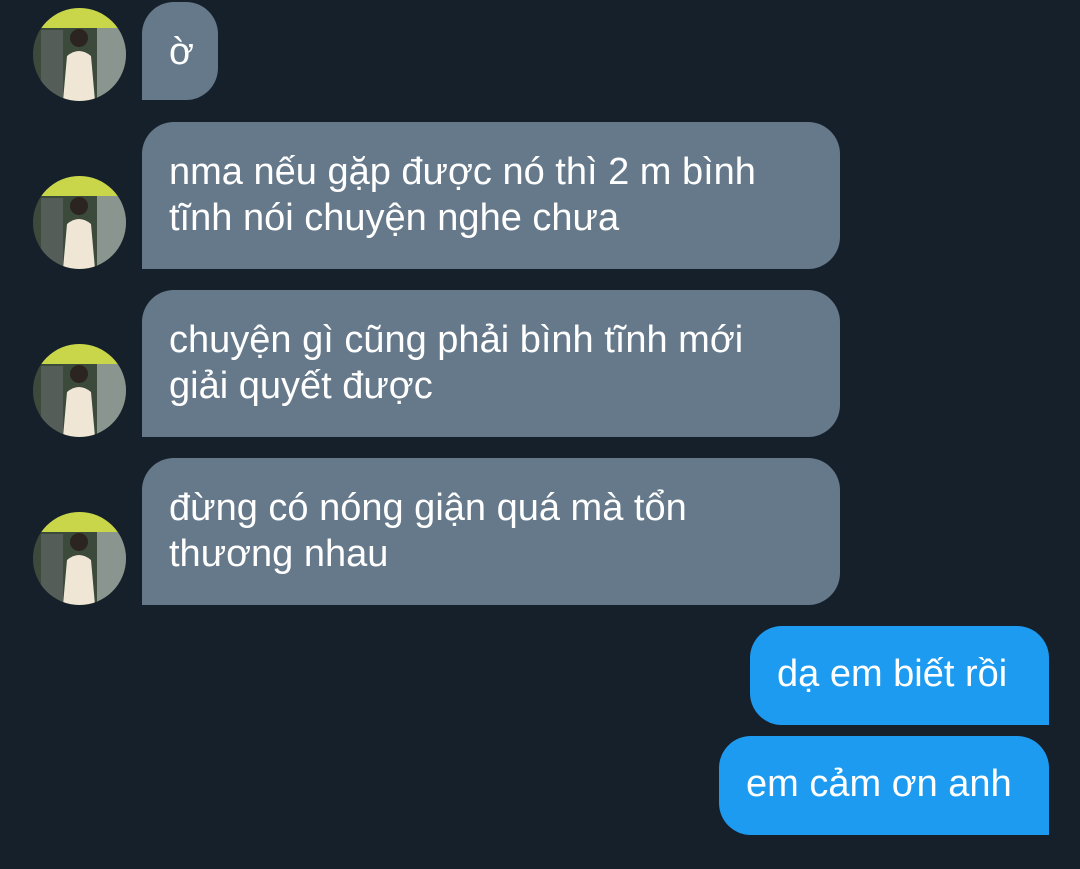  Describe the element at coordinates (879, 784) in the screenshot. I see `message-text: em cảm ơn anh` at that location.